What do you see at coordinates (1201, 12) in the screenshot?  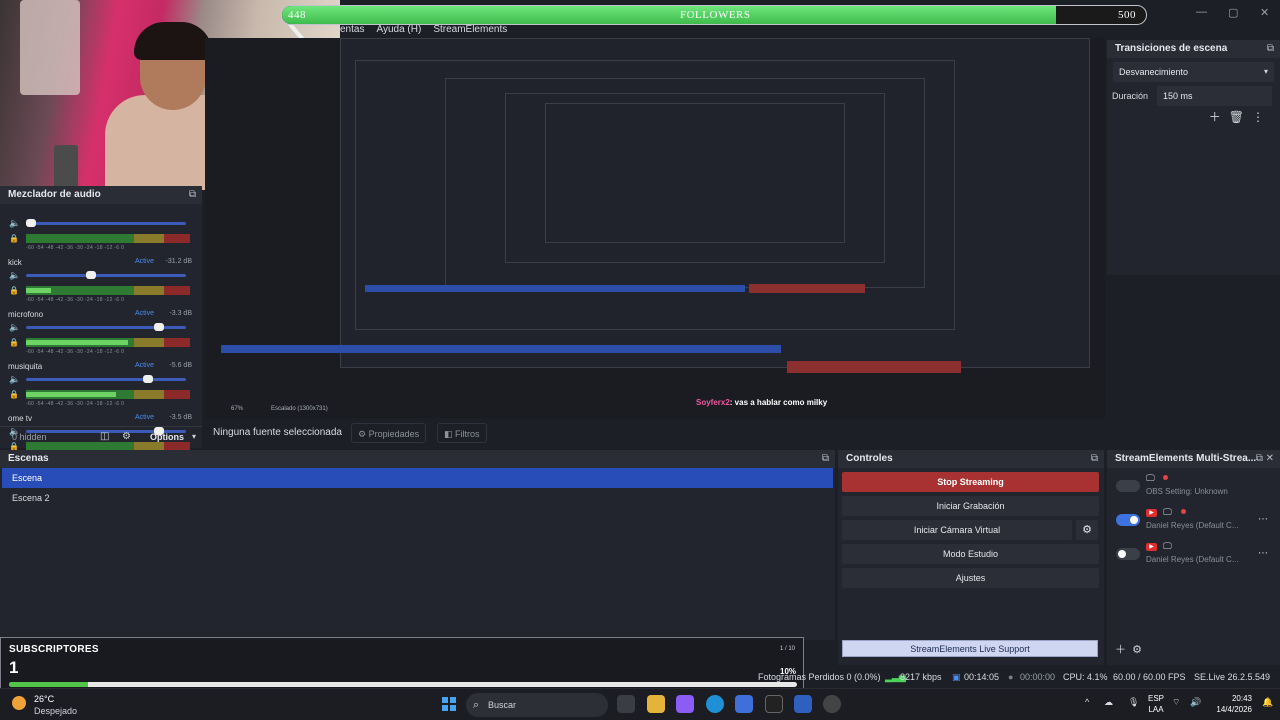 I see `minimize-icon: —` at bounding box center [1201, 12].